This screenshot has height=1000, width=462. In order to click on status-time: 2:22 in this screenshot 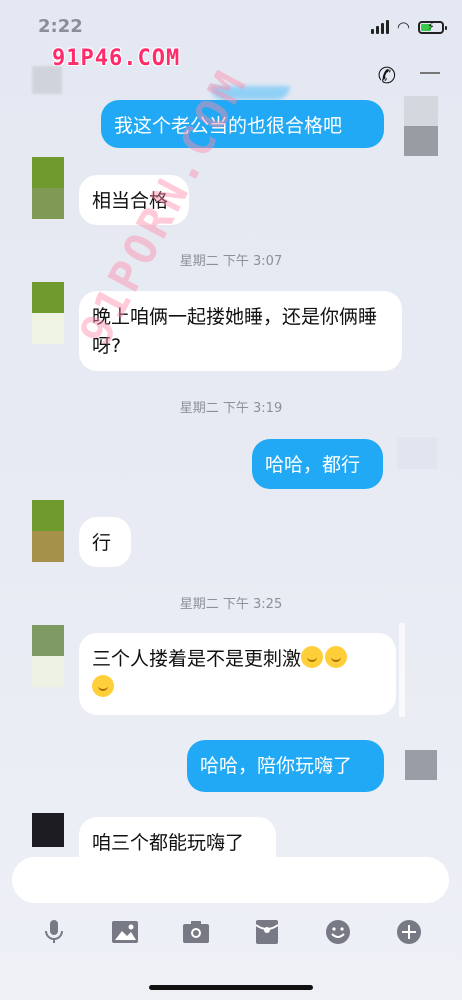, I will do `click(60, 26)`.